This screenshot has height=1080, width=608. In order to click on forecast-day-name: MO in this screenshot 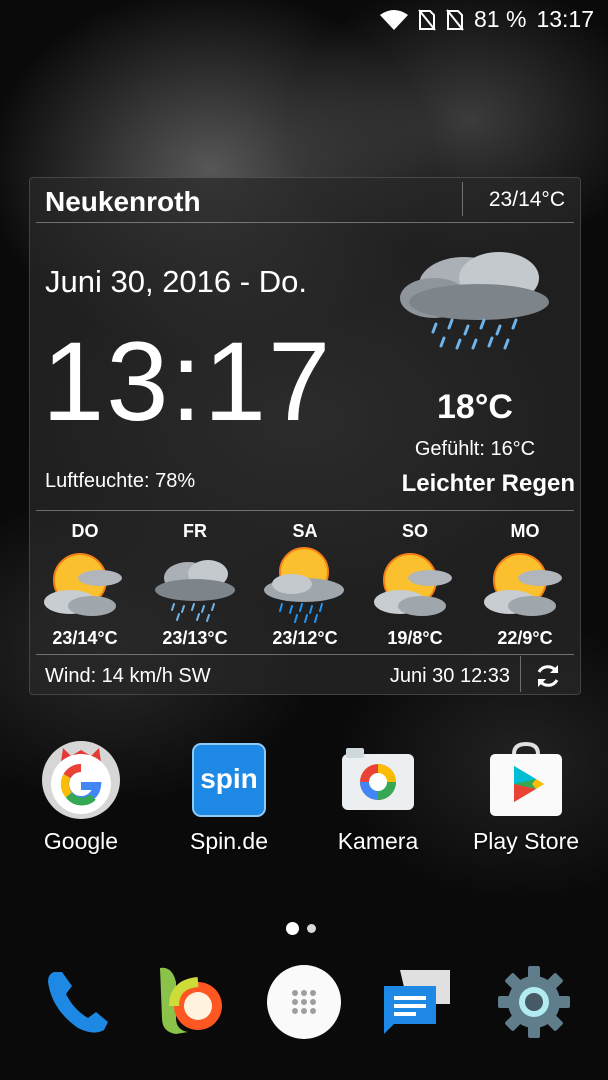, I will do `click(525, 531)`.